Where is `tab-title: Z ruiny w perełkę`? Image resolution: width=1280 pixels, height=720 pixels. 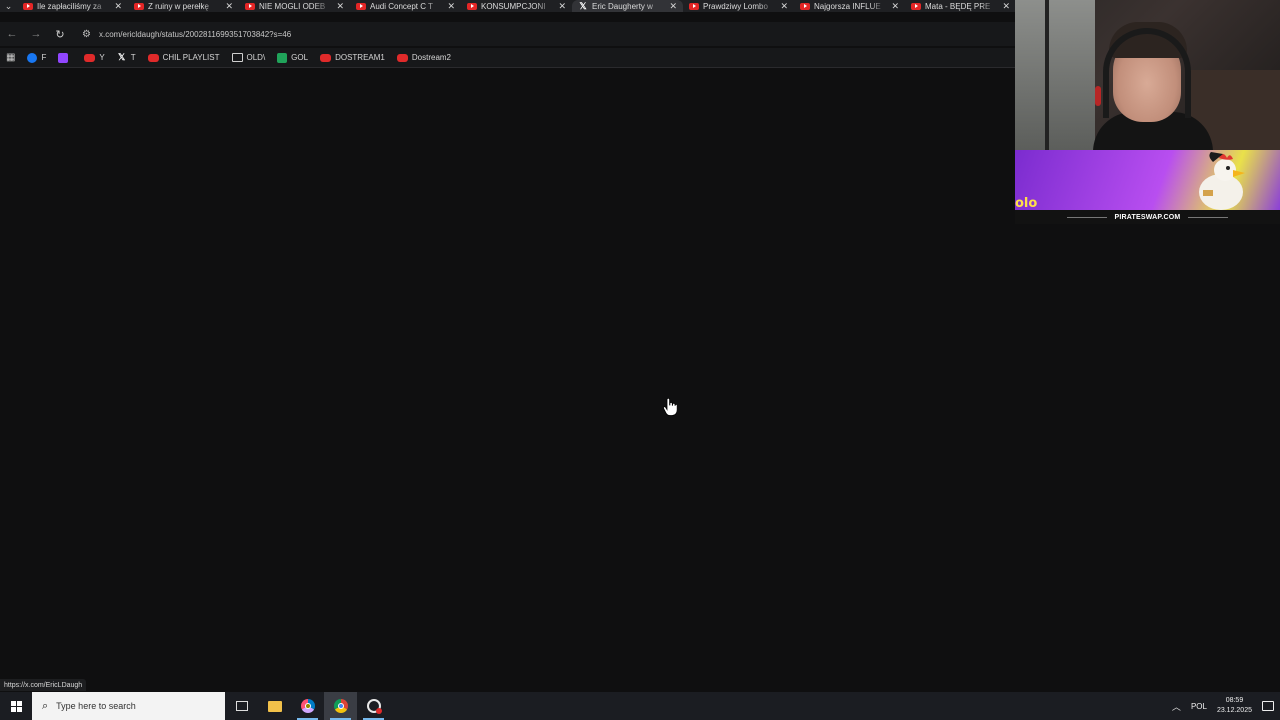
tab-title: Z ruiny w perełkę is located at coordinates (178, 6).